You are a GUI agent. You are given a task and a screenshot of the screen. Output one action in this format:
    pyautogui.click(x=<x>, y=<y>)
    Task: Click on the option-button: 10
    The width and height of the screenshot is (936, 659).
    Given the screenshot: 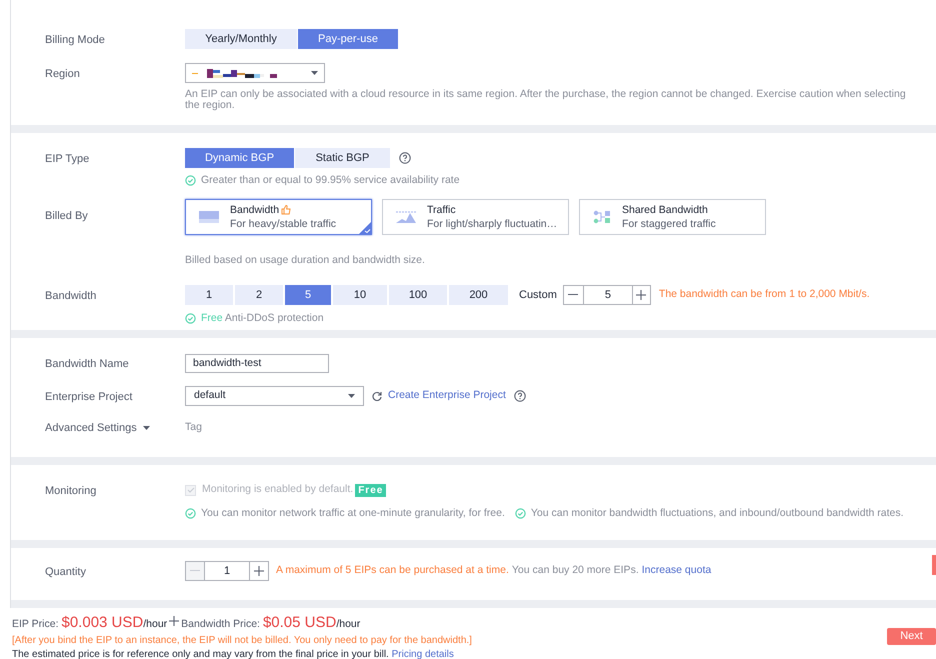 What is the action you would take?
    pyautogui.click(x=360, y=295)
    